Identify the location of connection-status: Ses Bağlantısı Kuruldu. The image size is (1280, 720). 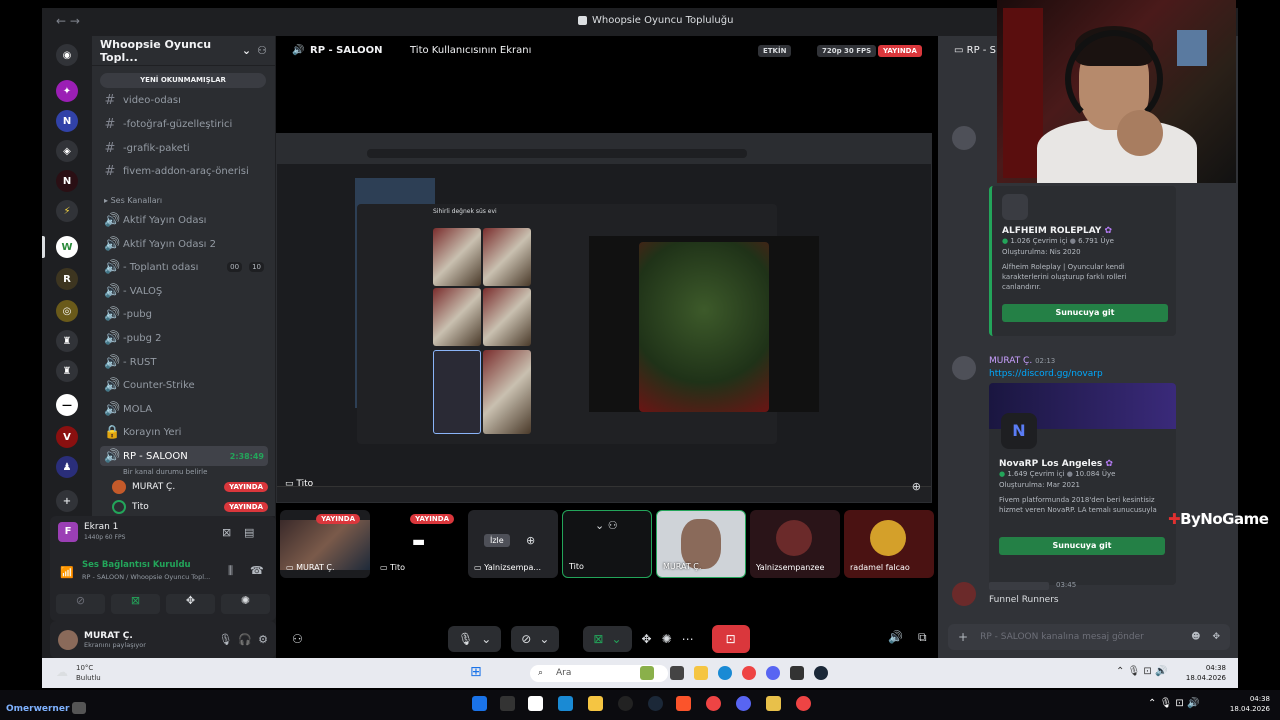
(136, 565).